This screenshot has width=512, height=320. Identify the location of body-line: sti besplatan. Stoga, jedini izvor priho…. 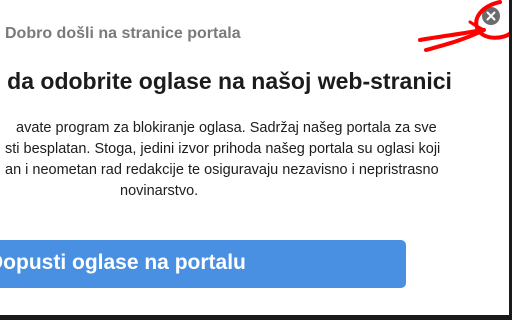
(223, 149).